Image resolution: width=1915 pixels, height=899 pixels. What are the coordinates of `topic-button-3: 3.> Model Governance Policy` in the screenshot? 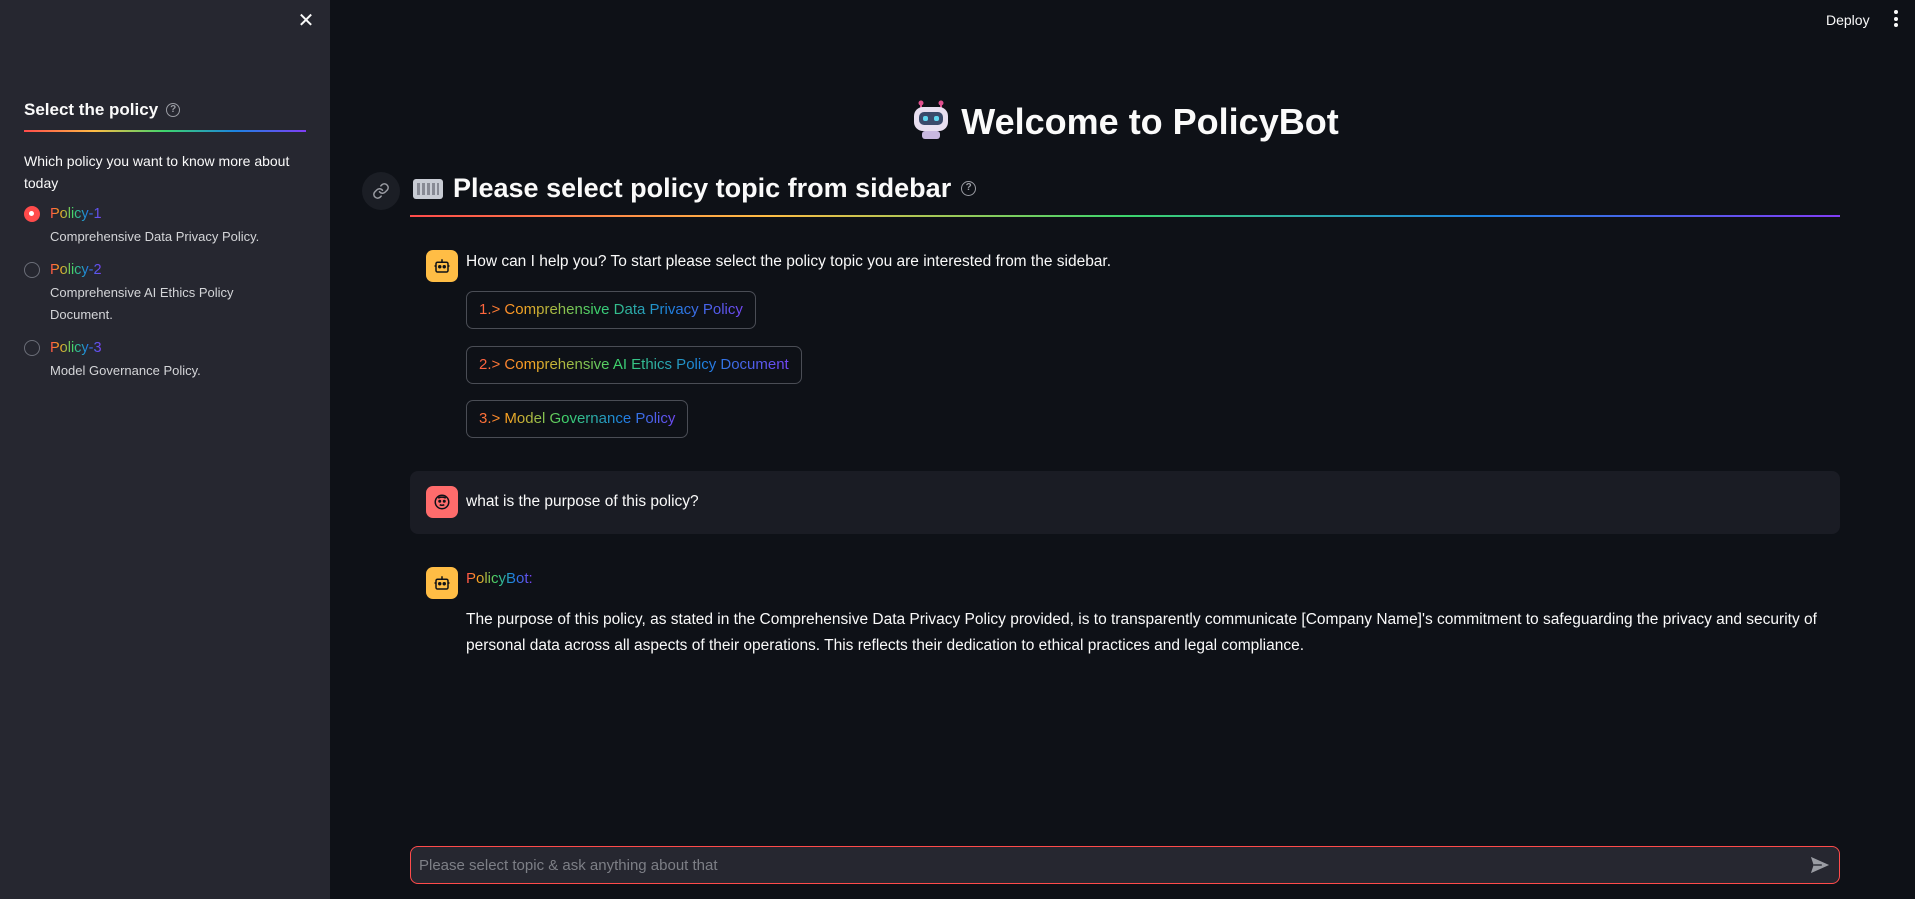 It's located at (577, 419).